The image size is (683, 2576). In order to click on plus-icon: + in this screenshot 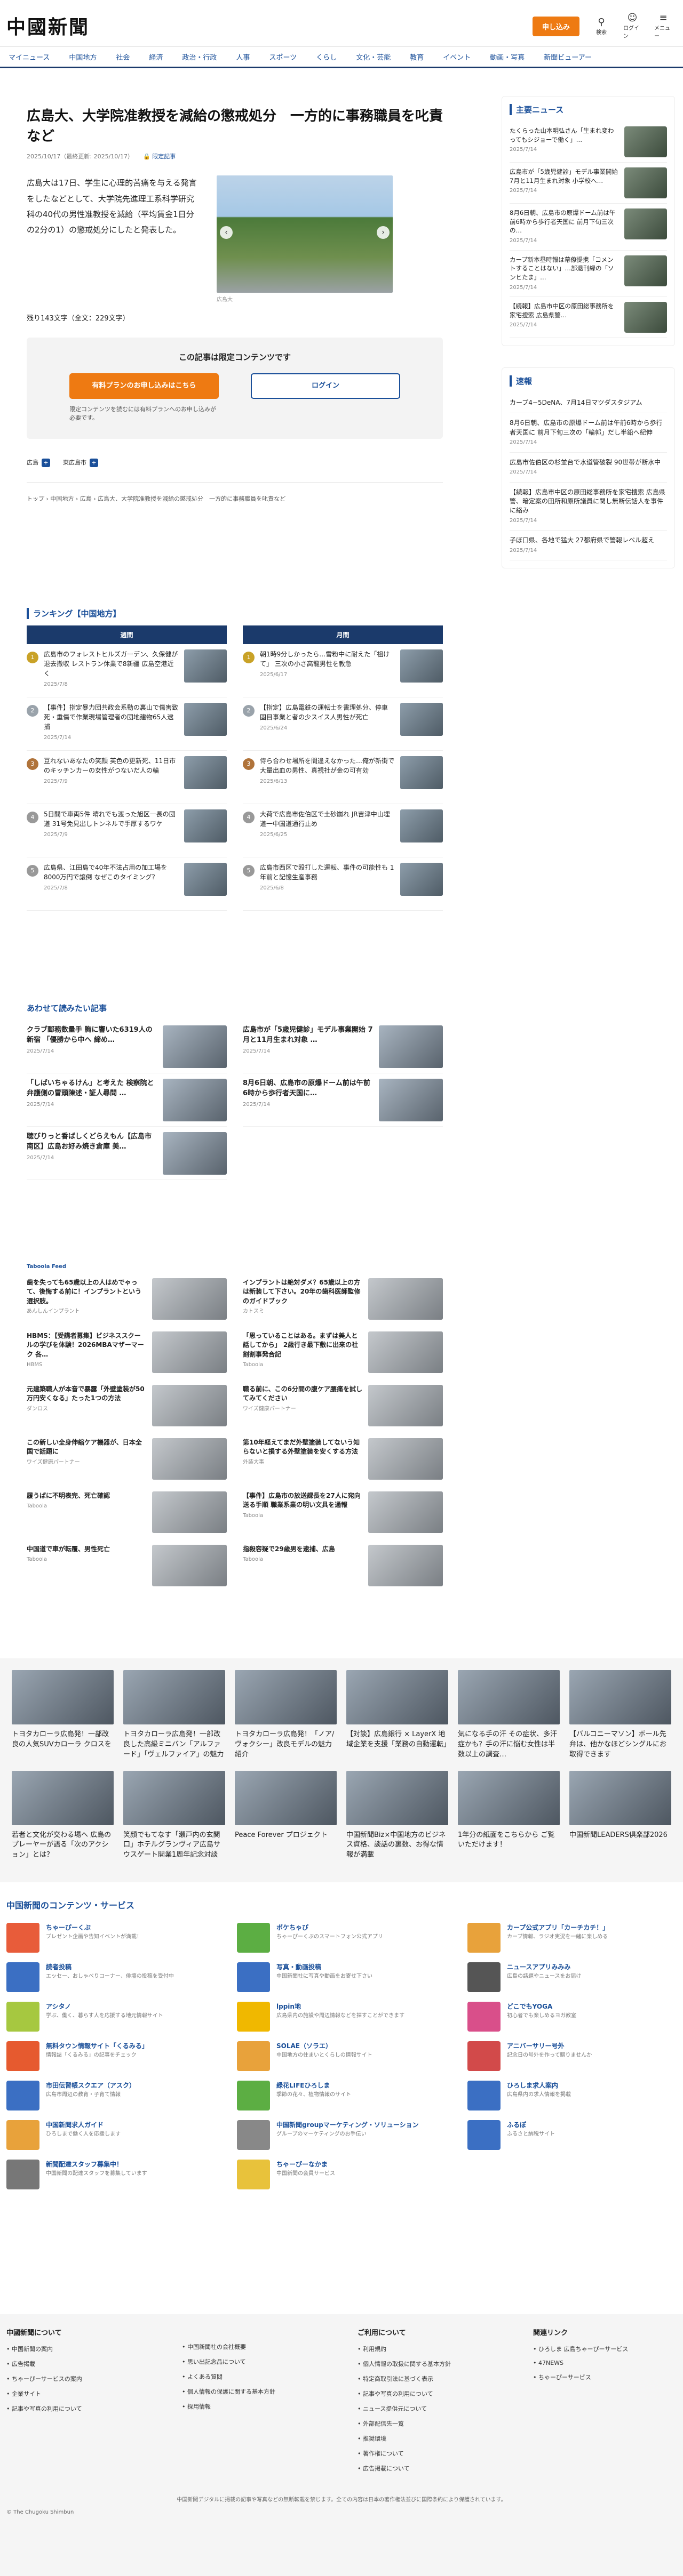, I will do `click(94, 462)`.